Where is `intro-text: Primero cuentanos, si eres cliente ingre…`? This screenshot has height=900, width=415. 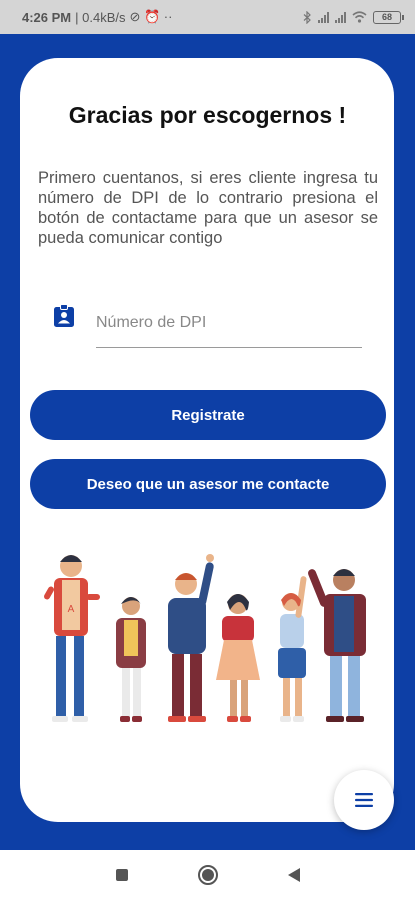 intro-text: Primero cuentanos, si eres cliente ingre… is located at coordinates (208, 208).